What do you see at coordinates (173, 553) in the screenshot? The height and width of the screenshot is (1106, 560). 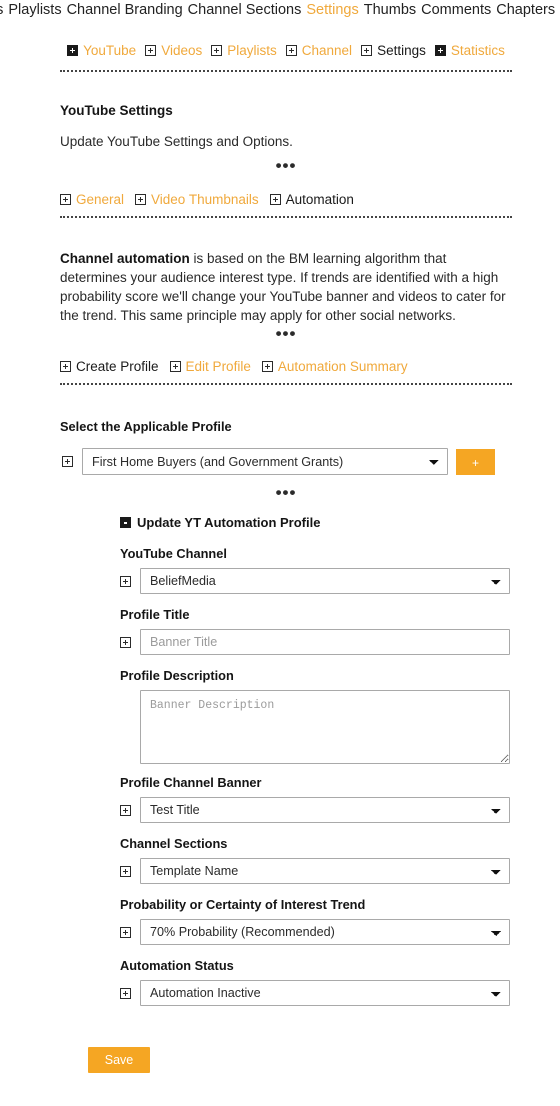 I see `label-youtube-channel: YouTube Channel` at bounding box center [173, 553].